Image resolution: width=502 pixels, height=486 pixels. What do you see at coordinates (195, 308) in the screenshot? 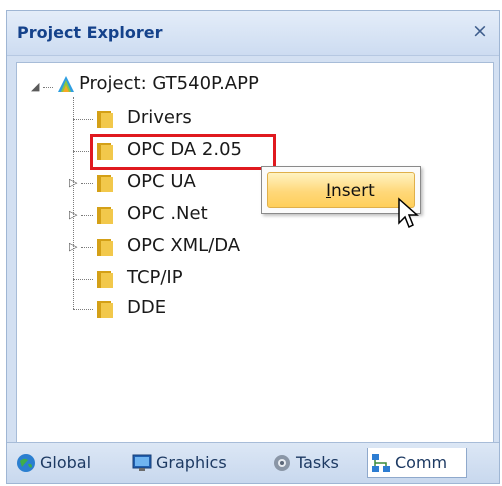
I see `tree-item-dde: DDE` at bounding box center [195, 308].